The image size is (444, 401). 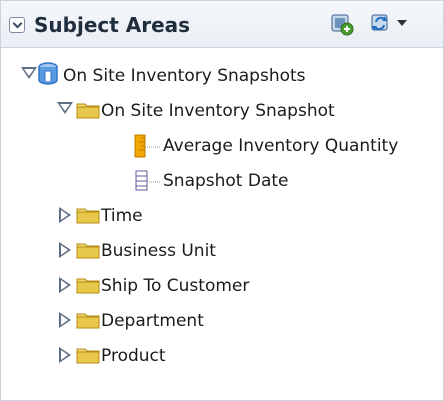 What do you see at coordinates (17, 25) in the screenshot?
I see `collapse-panel-button` at bounding box center [17, 25].